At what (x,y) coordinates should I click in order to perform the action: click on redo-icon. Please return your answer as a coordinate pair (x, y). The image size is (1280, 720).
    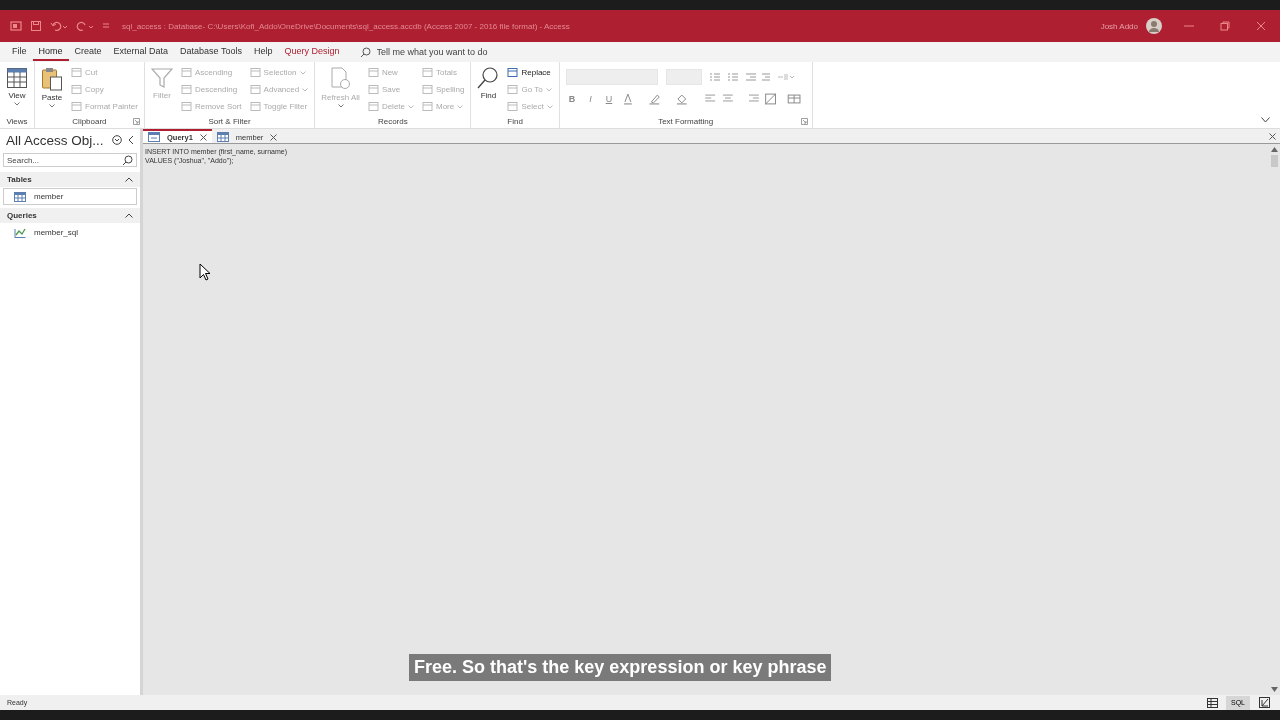
    Looking at the image, I should click on (85, 26).